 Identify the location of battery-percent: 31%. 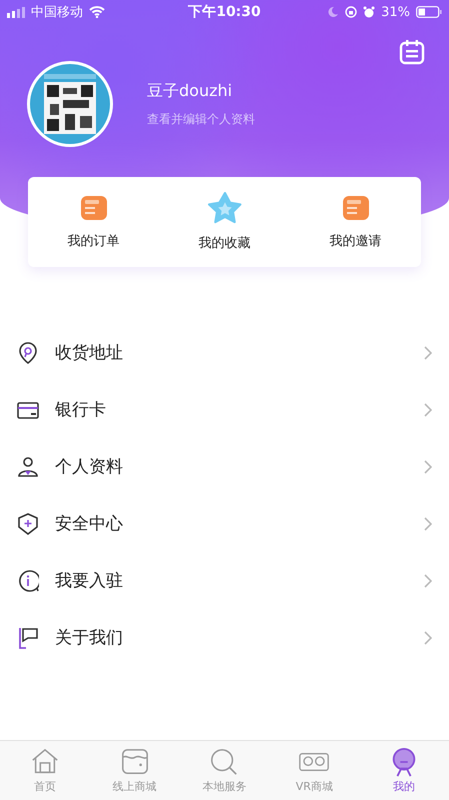
(395, 12).